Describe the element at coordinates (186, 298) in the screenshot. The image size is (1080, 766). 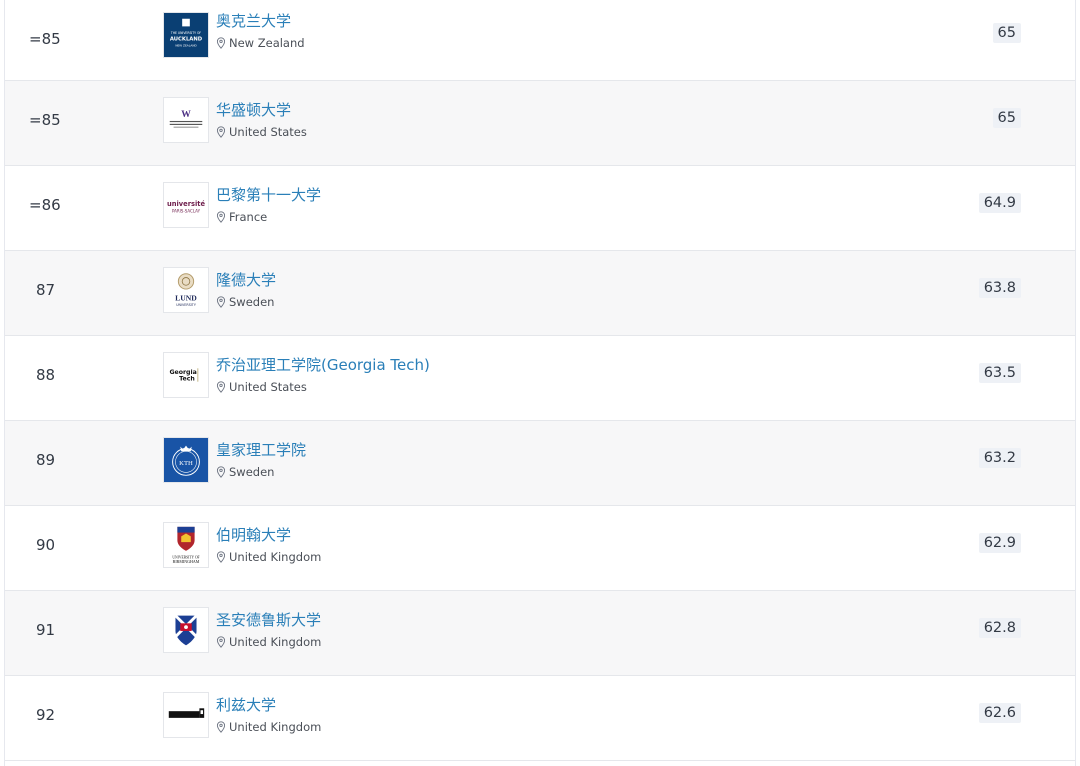
I see `logo-text: LUND` at that location.